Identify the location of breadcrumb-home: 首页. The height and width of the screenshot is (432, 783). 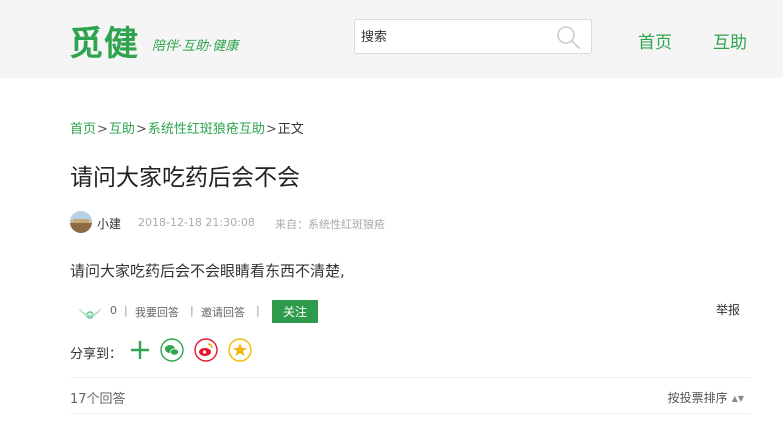
(83, 129).